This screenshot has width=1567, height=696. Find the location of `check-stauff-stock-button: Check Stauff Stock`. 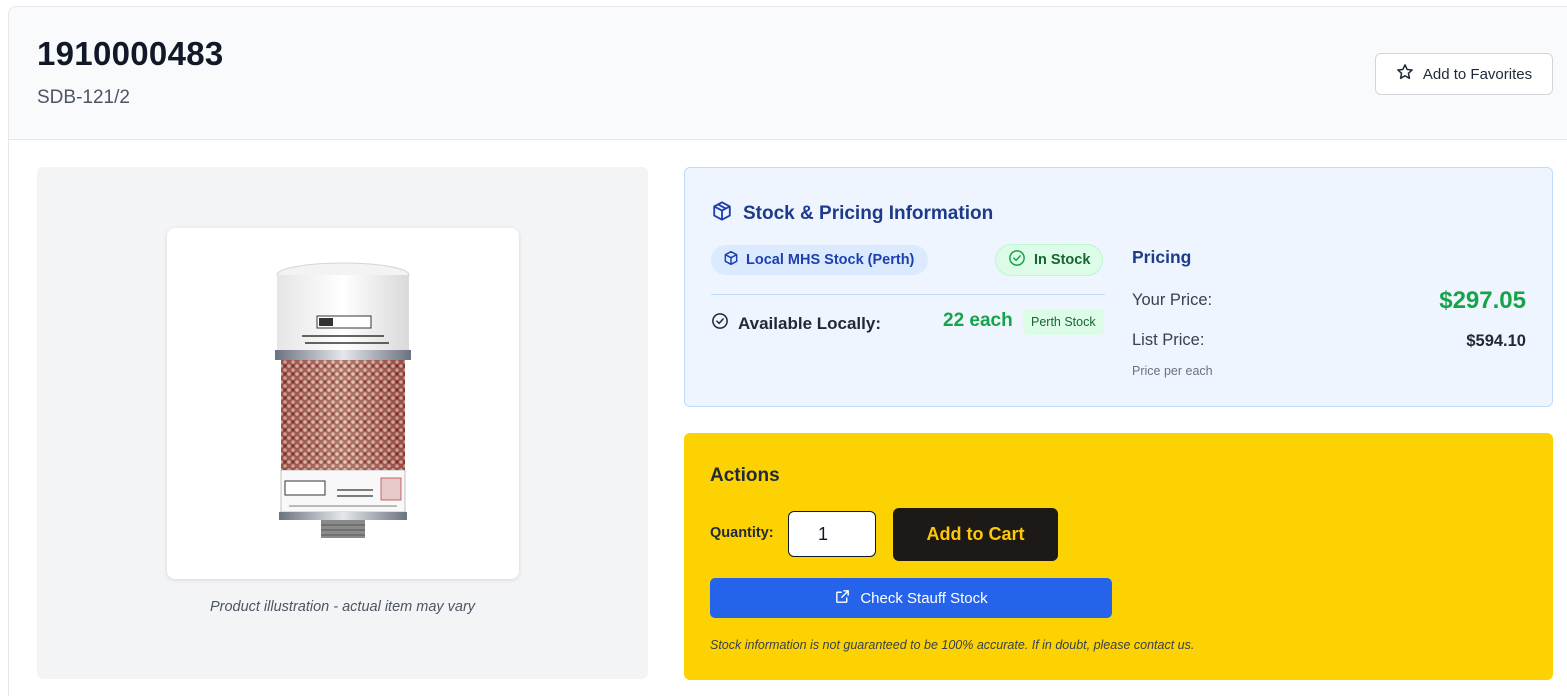

check-stauff-stock-button: Check Stauff Stock is located at coordinates (911, 598).